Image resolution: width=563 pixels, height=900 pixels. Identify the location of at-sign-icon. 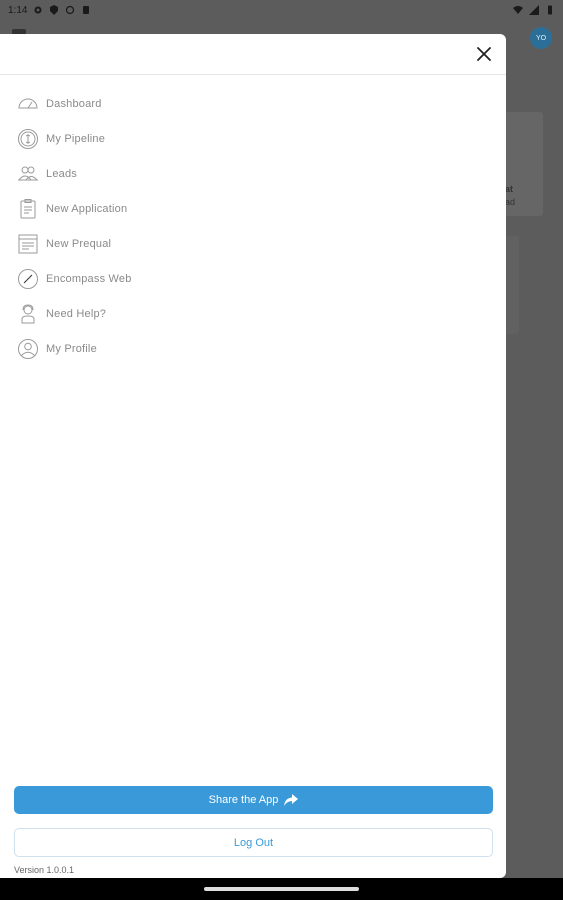
(70, 10).